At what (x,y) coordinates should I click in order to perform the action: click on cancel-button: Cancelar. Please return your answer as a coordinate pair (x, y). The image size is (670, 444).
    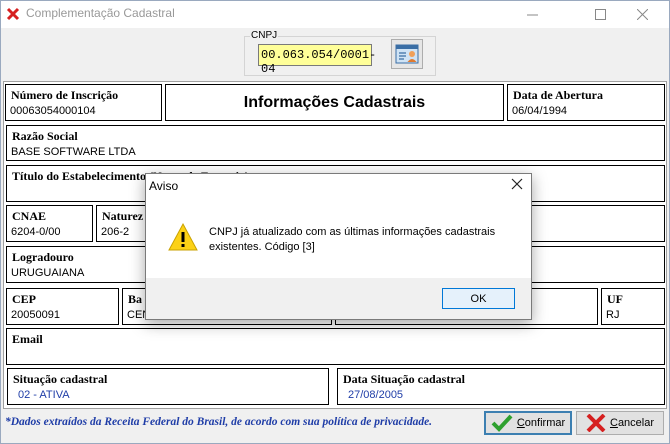
    Looking at the image, I should click on (620, 423).